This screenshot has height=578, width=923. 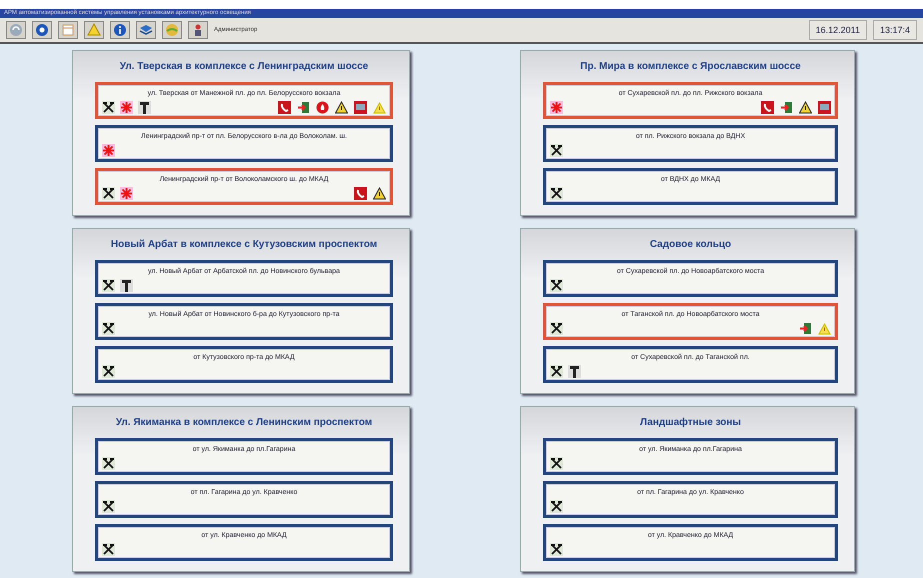 What do you see at coordinates (322, 107) in the screenshot?
I see `fire-icon` at bounding box center [322, 107].